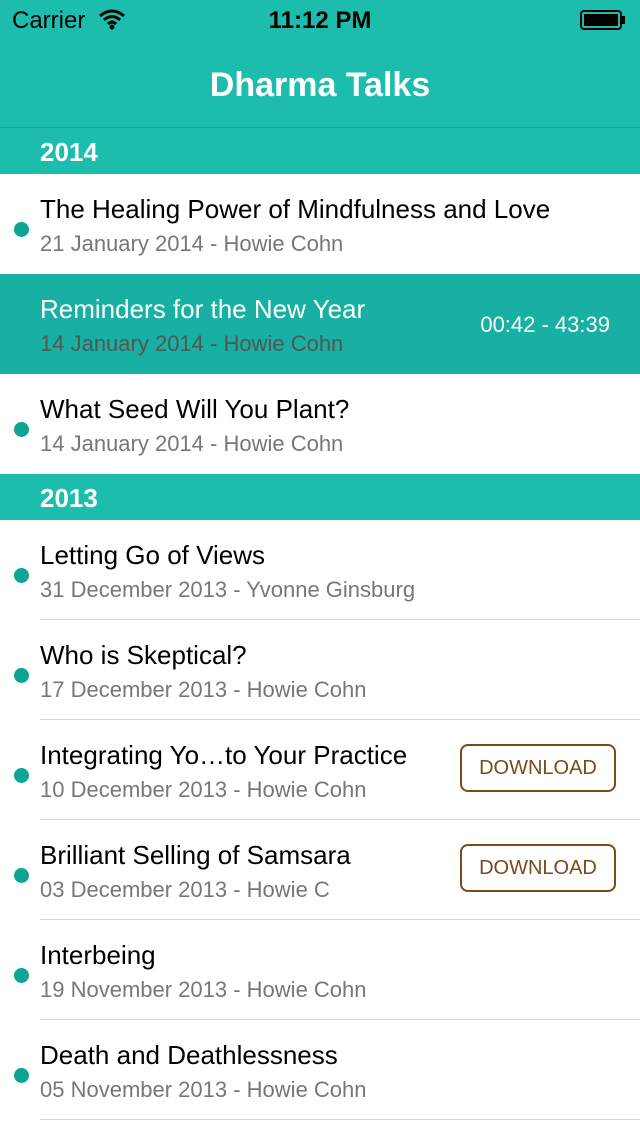  What do you see at coordinates (320, 970) in the screenshot?
I see `talk-row: Interbeing 19 November 2013 - Howie Cohn` at bounding box center [320, 970].